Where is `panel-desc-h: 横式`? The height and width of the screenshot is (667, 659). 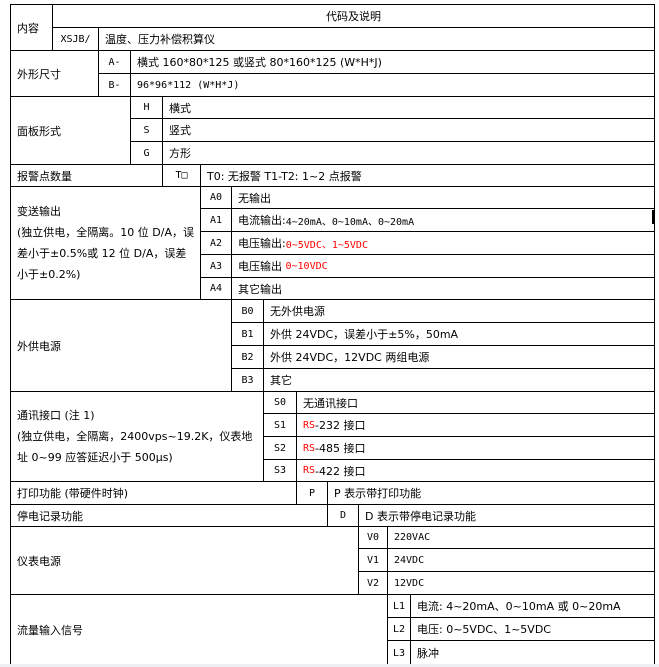 panel-desc-h: 横式 is located at coordinates (408, 107).